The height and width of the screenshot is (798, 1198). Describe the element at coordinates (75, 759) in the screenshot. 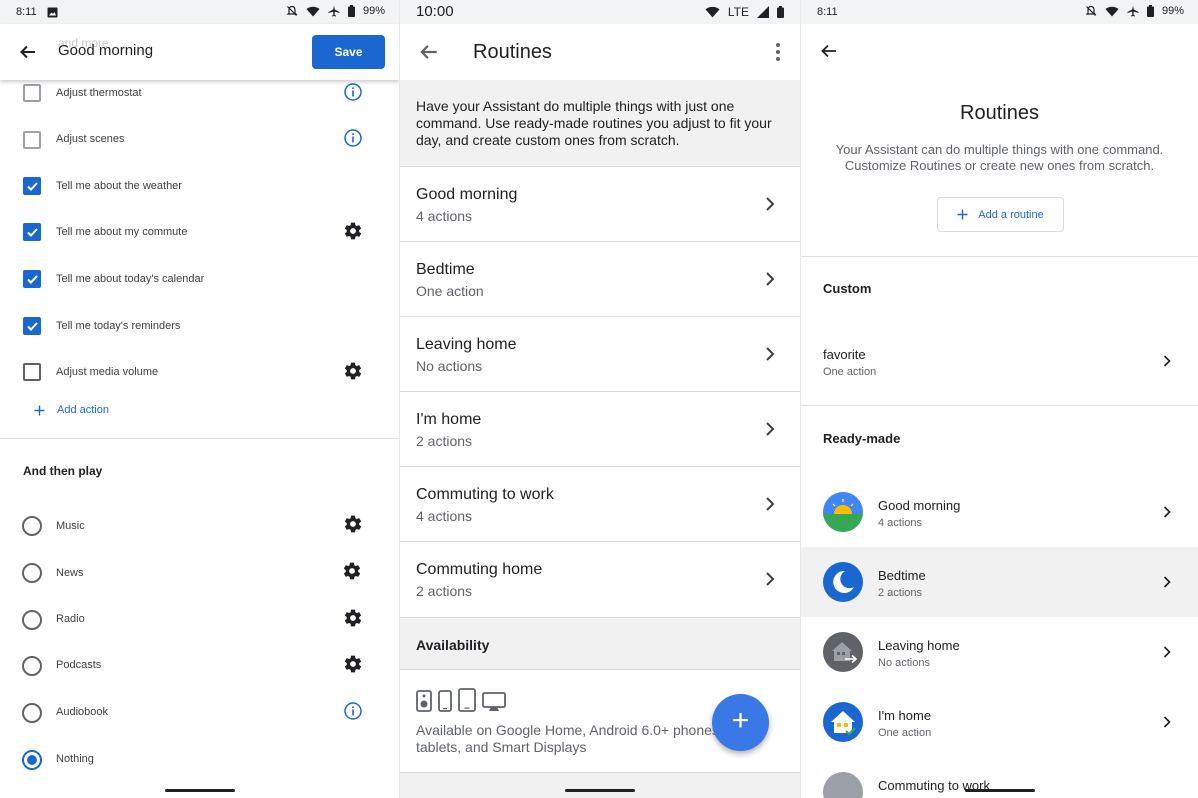

I see `media-option-label: Nothing` at that location.